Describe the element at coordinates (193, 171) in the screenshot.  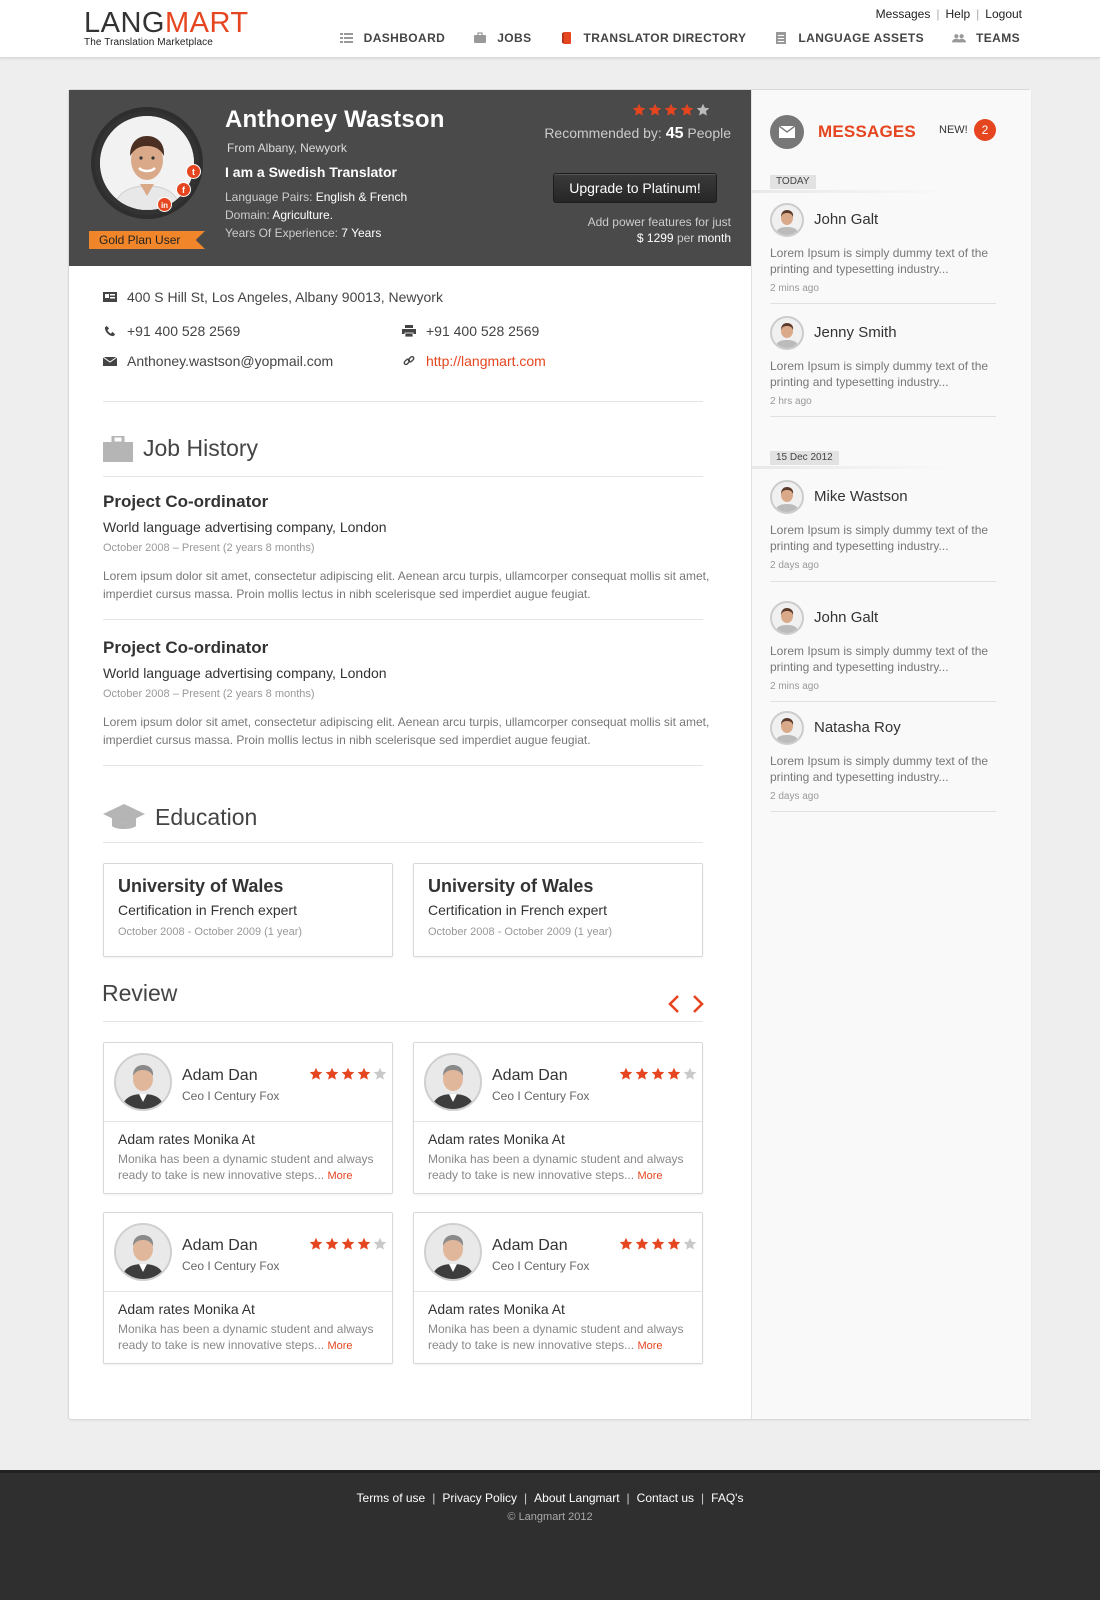
I see `twitter-icon: t` at that location.